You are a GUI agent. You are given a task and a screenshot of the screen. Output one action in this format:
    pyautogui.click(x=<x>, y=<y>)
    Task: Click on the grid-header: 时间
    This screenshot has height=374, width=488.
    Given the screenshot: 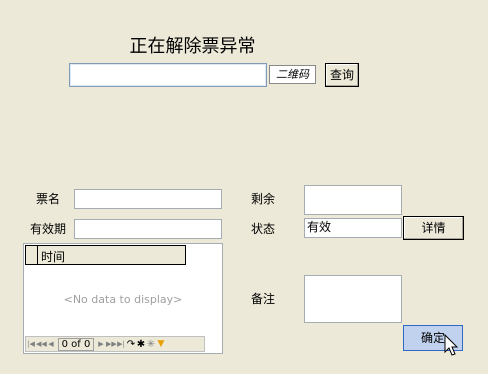 What is the action you would take?
    pyautogui.click(x=105, y=255)
    